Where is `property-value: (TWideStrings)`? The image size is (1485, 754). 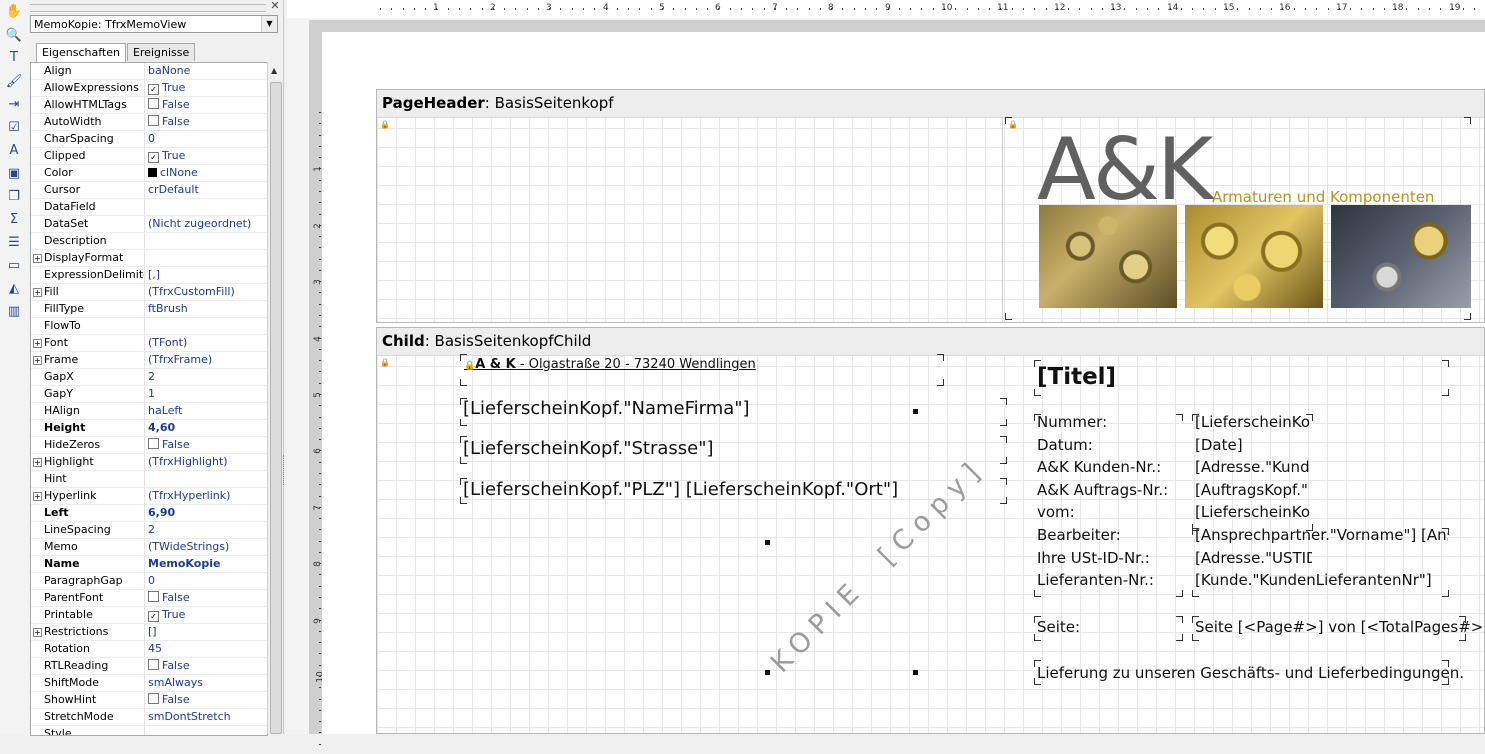
property-value: (TWideStrings) is located at coordinates (207, 547).